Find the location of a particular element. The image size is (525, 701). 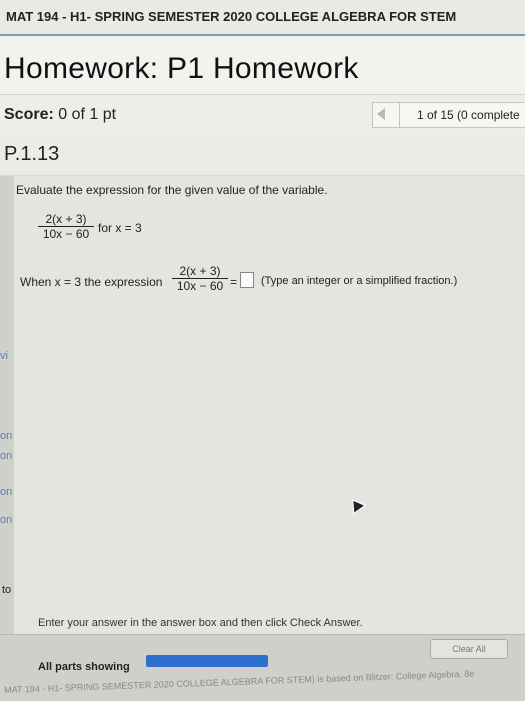

homework-header: Homework: P1 Homework is located at coordinates (262, 65).